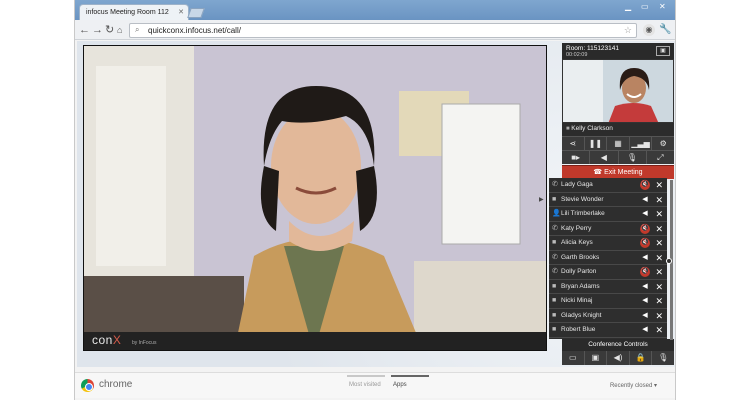  Describe the element at coordinates (633, 157) in the screenshot. I see `microphone-icon: 🎙` at that location.